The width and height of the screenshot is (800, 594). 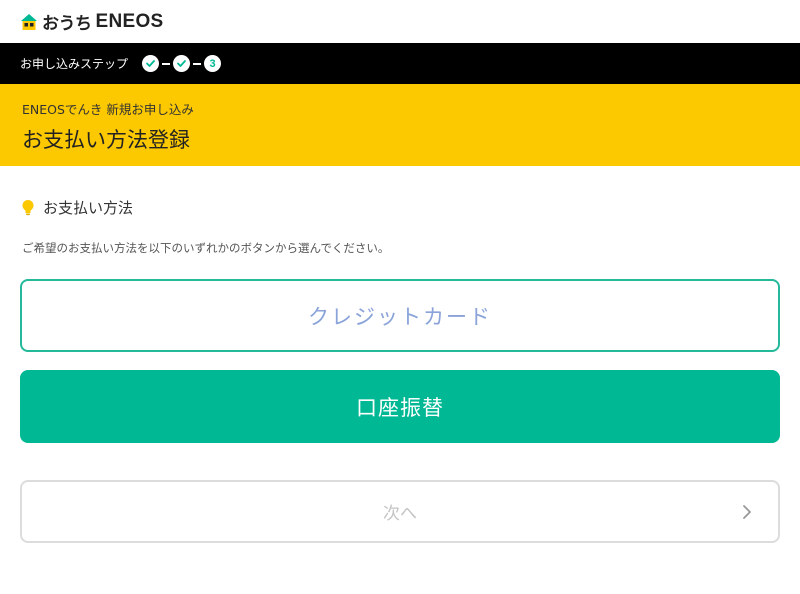 I want to click on credit-card-button: クレジットカード, so click(x=400, y=315).